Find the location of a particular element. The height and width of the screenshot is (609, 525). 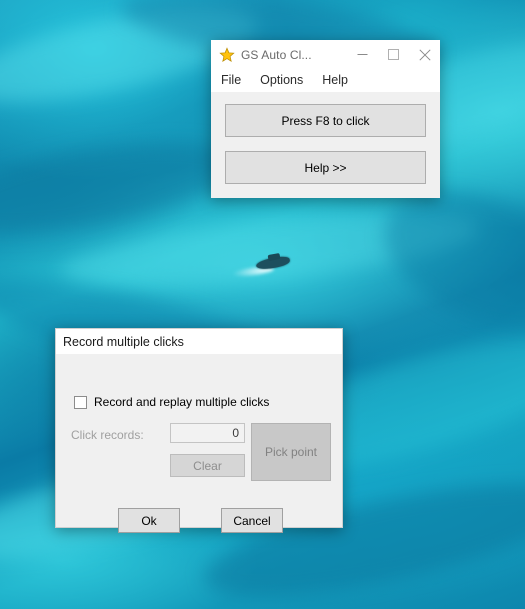

minimize-icon is located at coordinates (362, 54).